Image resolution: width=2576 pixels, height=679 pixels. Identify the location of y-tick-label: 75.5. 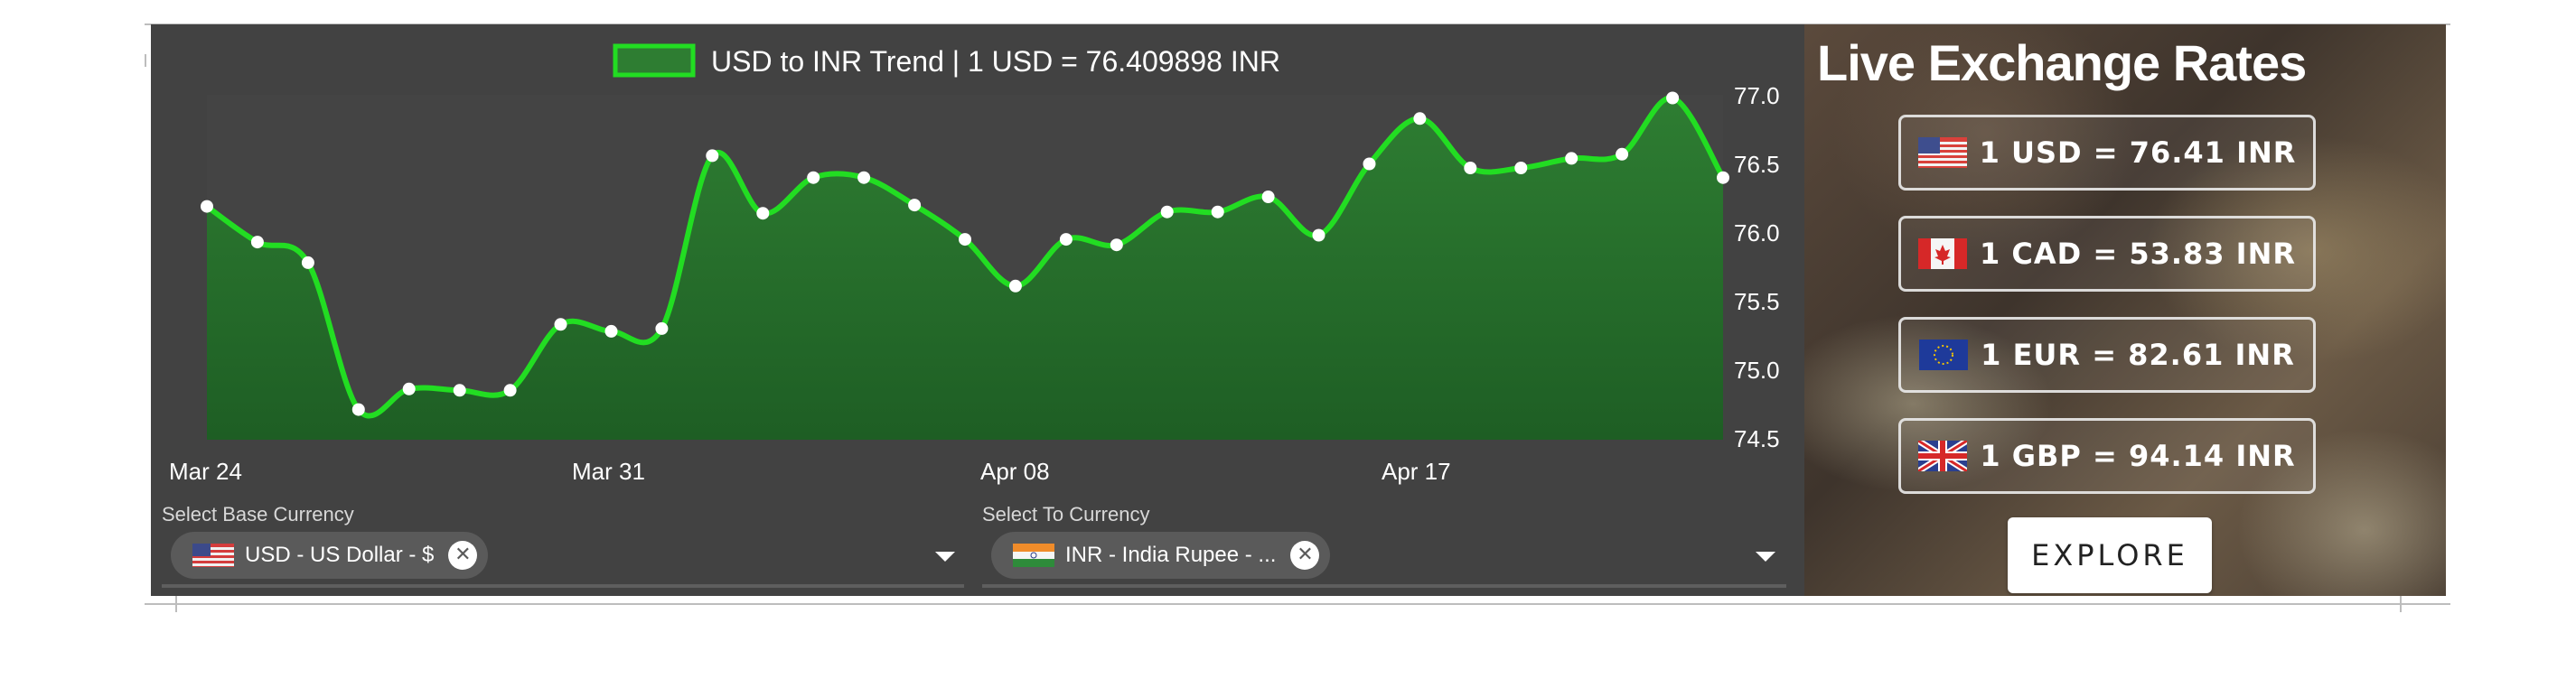
(1757, 302).